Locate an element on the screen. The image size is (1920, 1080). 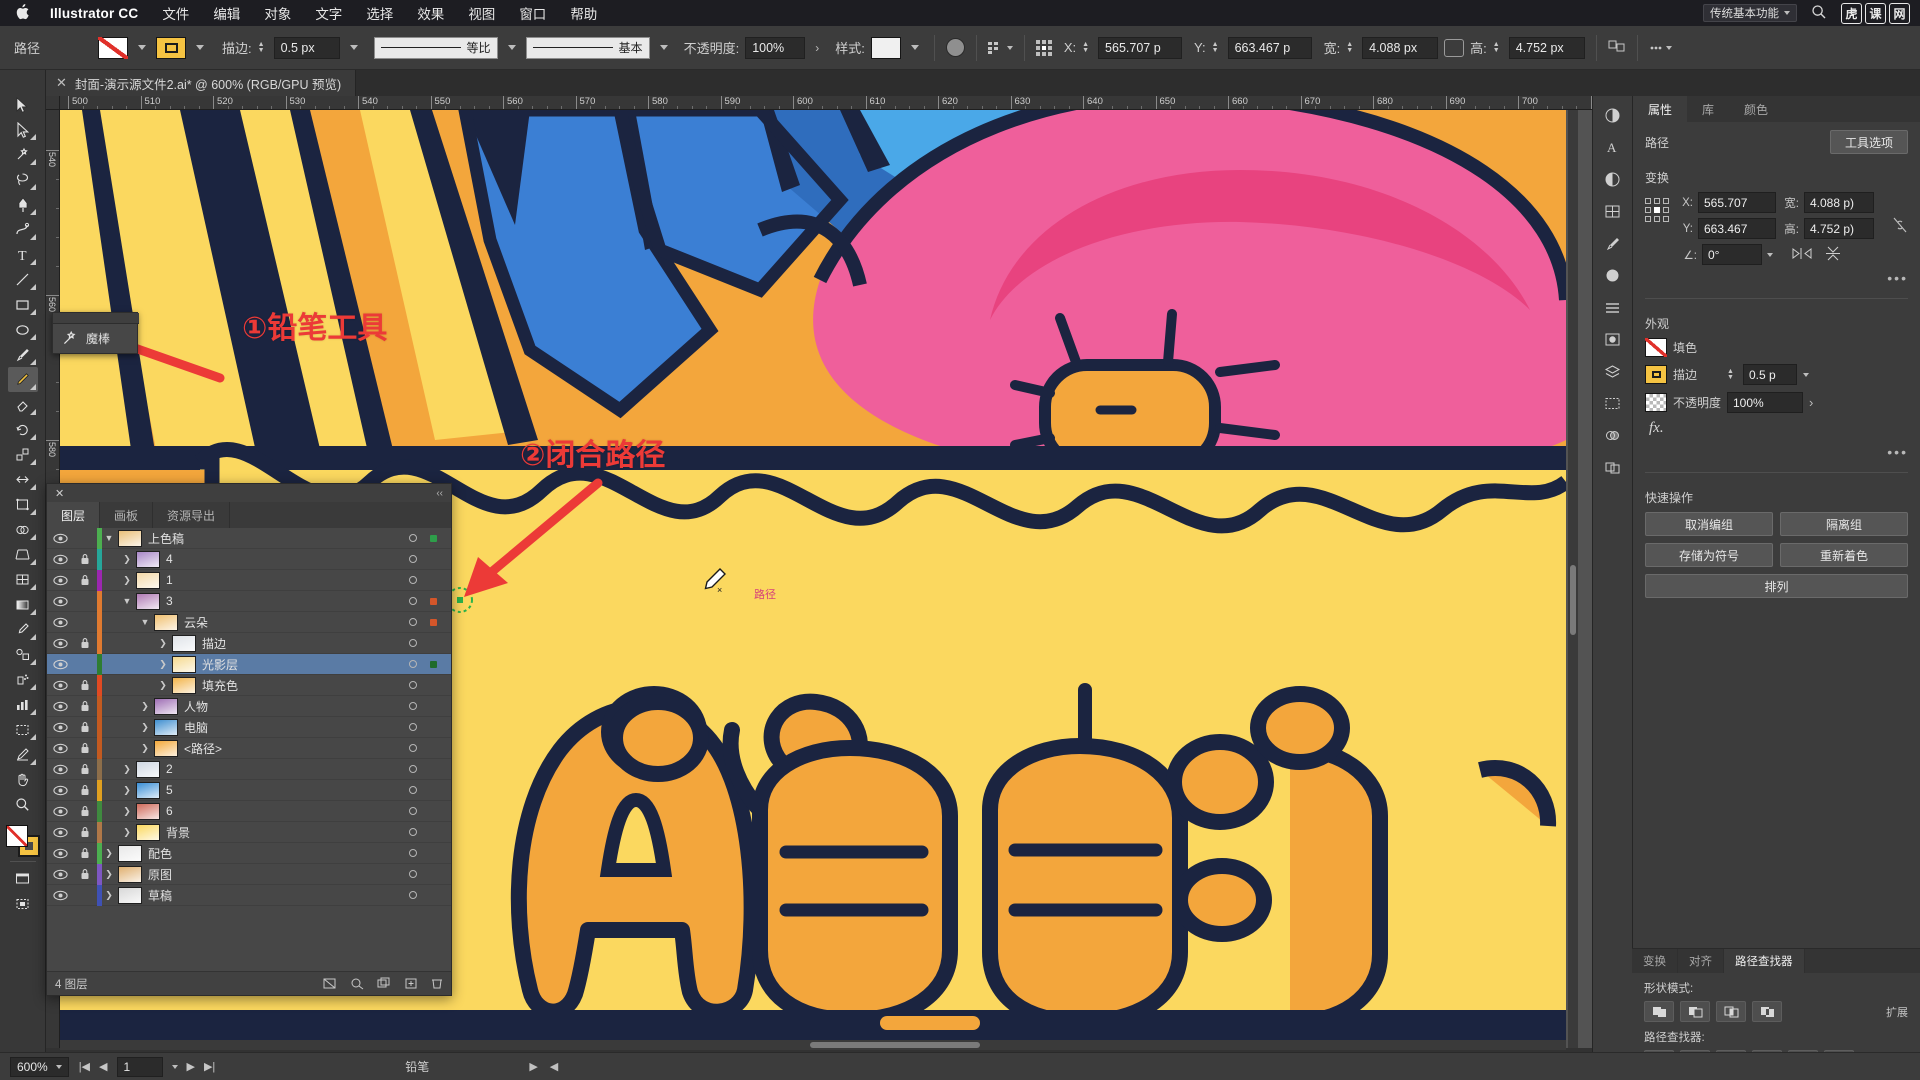
tab-asset-export: 资源导出 is located at coordinates (192, 515).